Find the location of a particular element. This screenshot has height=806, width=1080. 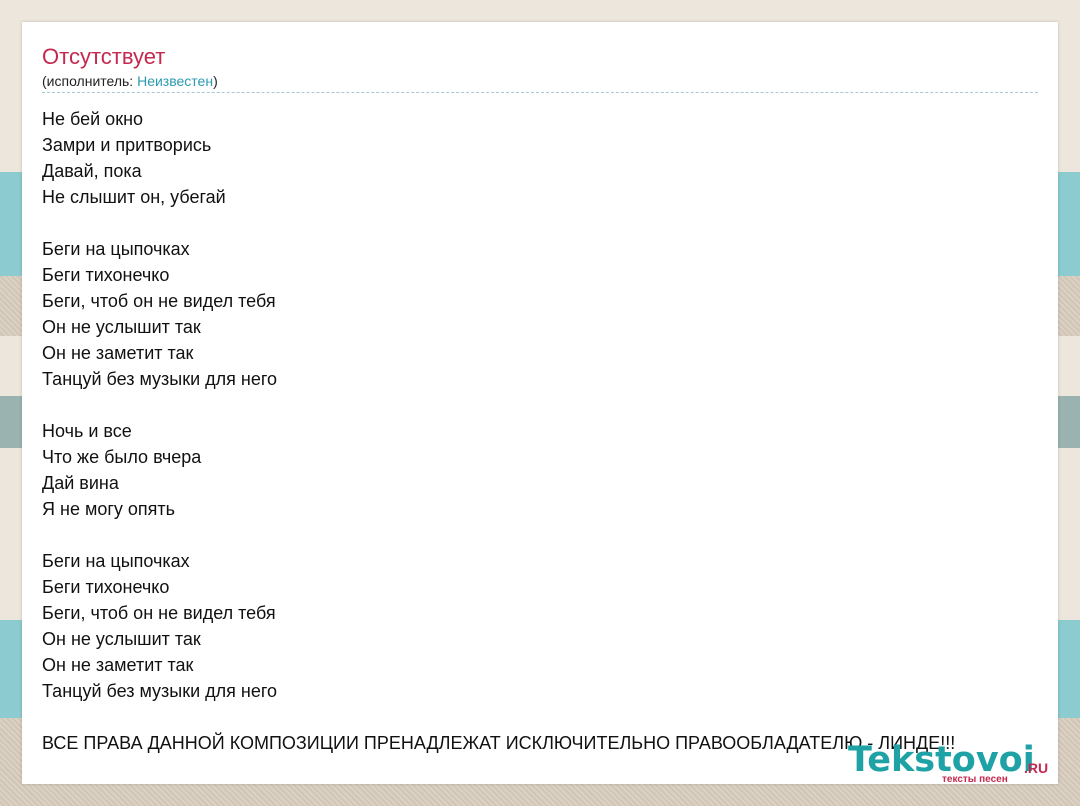

lyric-line: Ночь и все is located at coordinates (87, 431).